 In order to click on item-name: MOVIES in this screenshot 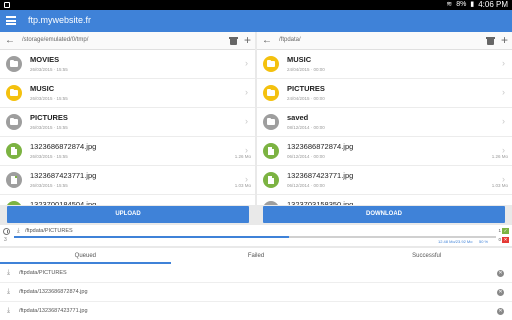, I will do `click(45, 59)`.